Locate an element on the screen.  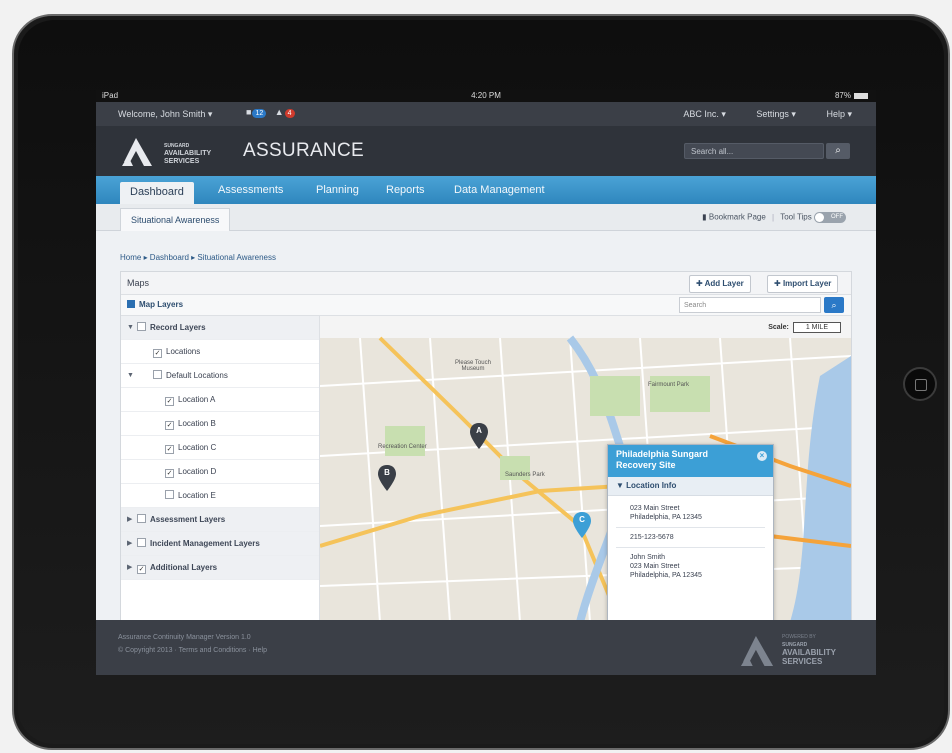
popup-title: Philadelphia Sungard Recovery Site is located at coordinates (662, 459).